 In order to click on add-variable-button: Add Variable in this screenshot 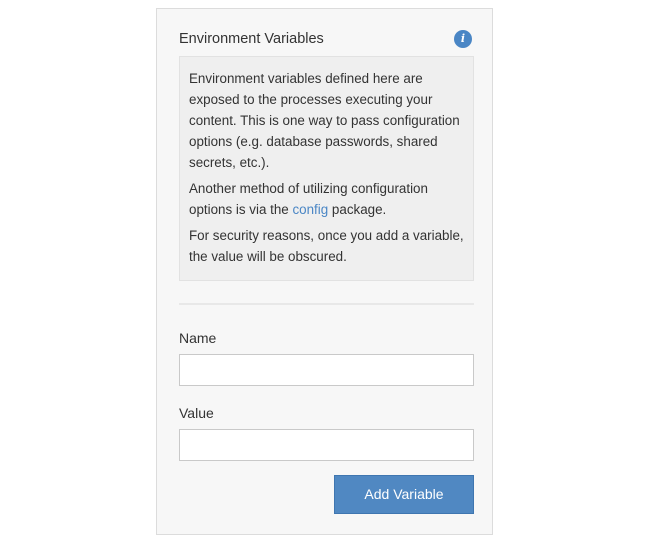, I will do `click(404, 494)`.